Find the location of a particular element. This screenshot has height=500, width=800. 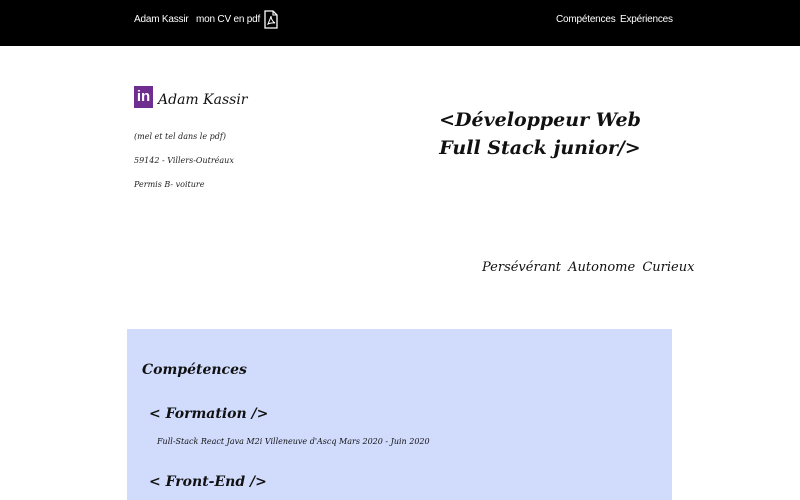

job-title: <Développeur Web Full Stack junior/> is located at coordinates (540, 134).